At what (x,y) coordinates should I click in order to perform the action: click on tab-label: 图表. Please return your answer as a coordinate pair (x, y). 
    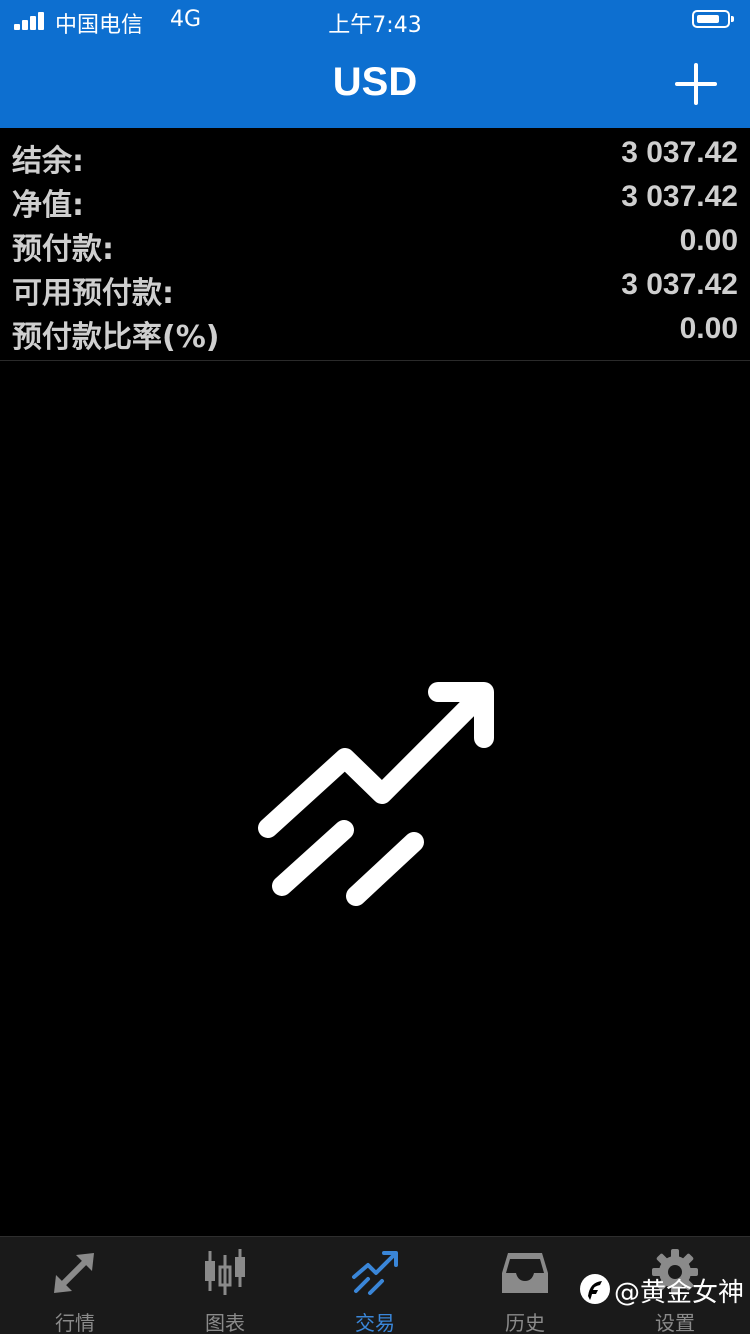
    Looking at the image, I should click on (225, 1322).